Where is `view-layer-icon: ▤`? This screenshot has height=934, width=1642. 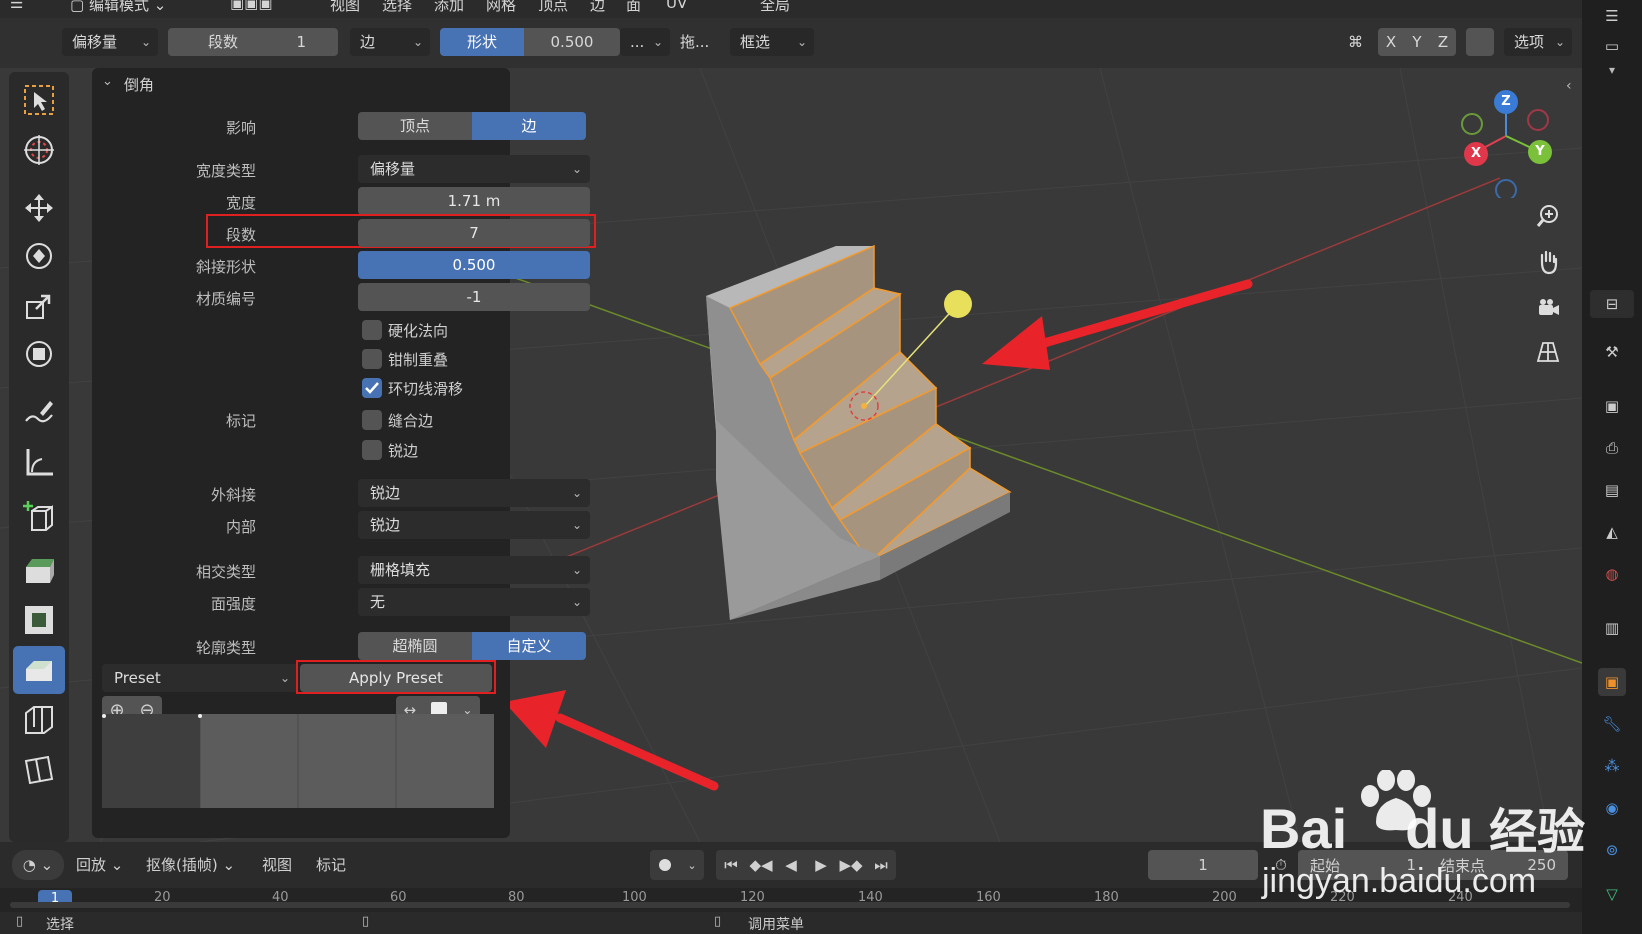 view-layer-icon: ▤ is located at coordinates (1612, 490).